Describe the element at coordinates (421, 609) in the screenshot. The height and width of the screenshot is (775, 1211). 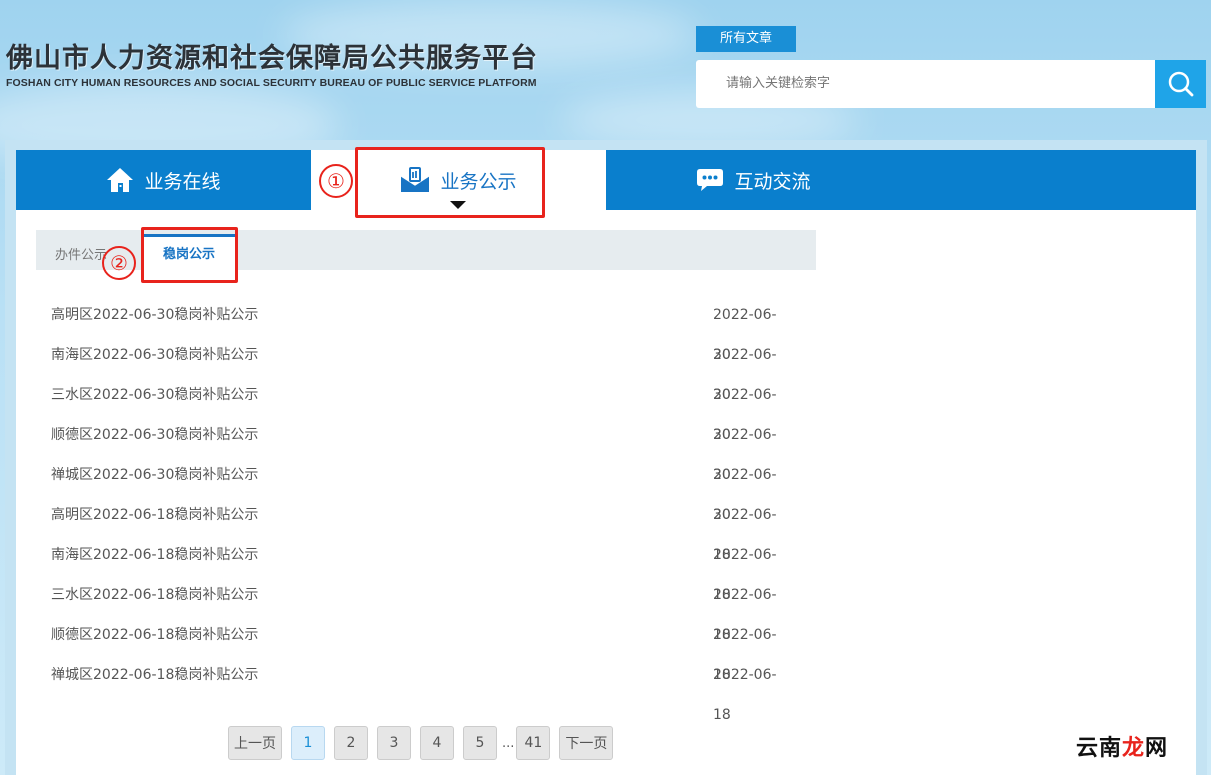
I see `list-item: 三水区2022-06-18稳岗补贴公示 2022-06-18` at that location.